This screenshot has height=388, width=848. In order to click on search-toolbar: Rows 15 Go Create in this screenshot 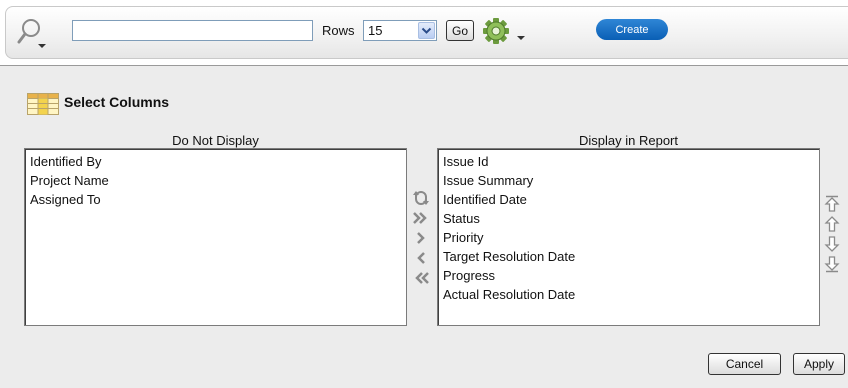, I will do `click(426, 32)`.